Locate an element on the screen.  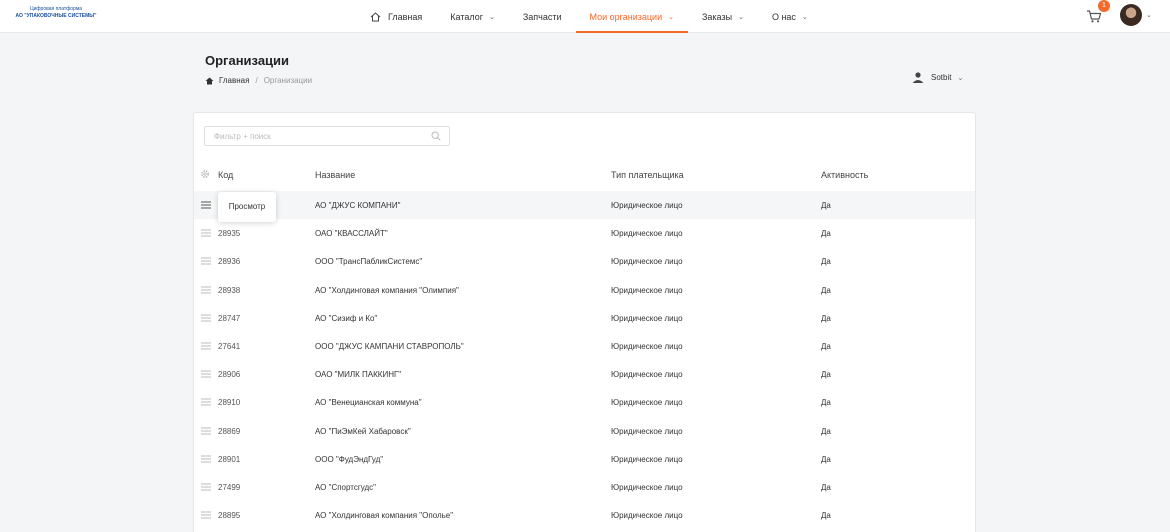
nav-label-catalog: Каталог is located at coordinates (466, 16).